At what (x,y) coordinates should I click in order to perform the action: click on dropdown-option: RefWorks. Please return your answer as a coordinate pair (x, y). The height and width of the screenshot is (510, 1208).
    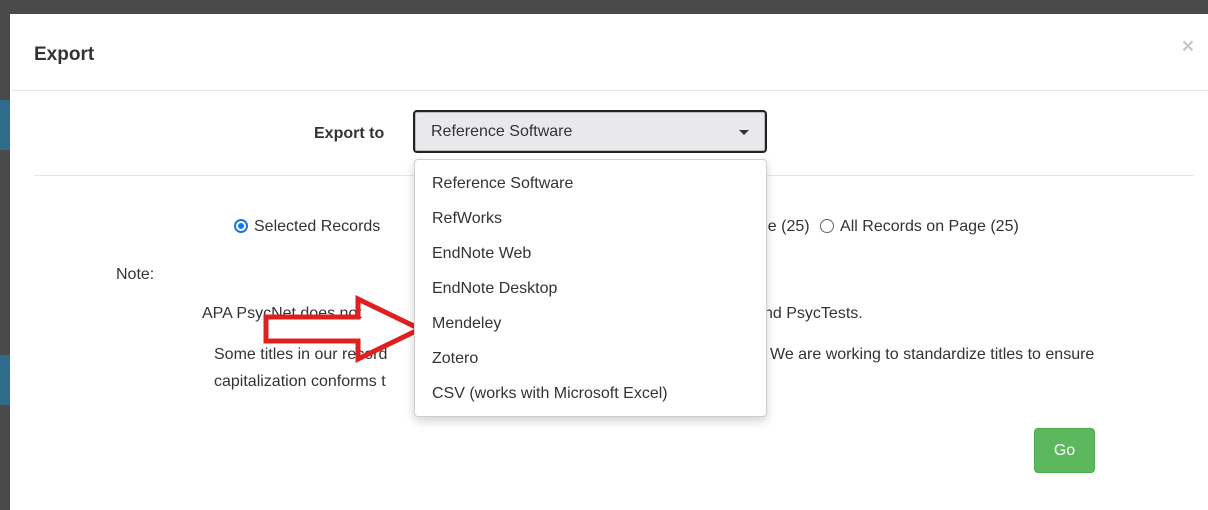
    Looking at the image, I should click on (590, 221).